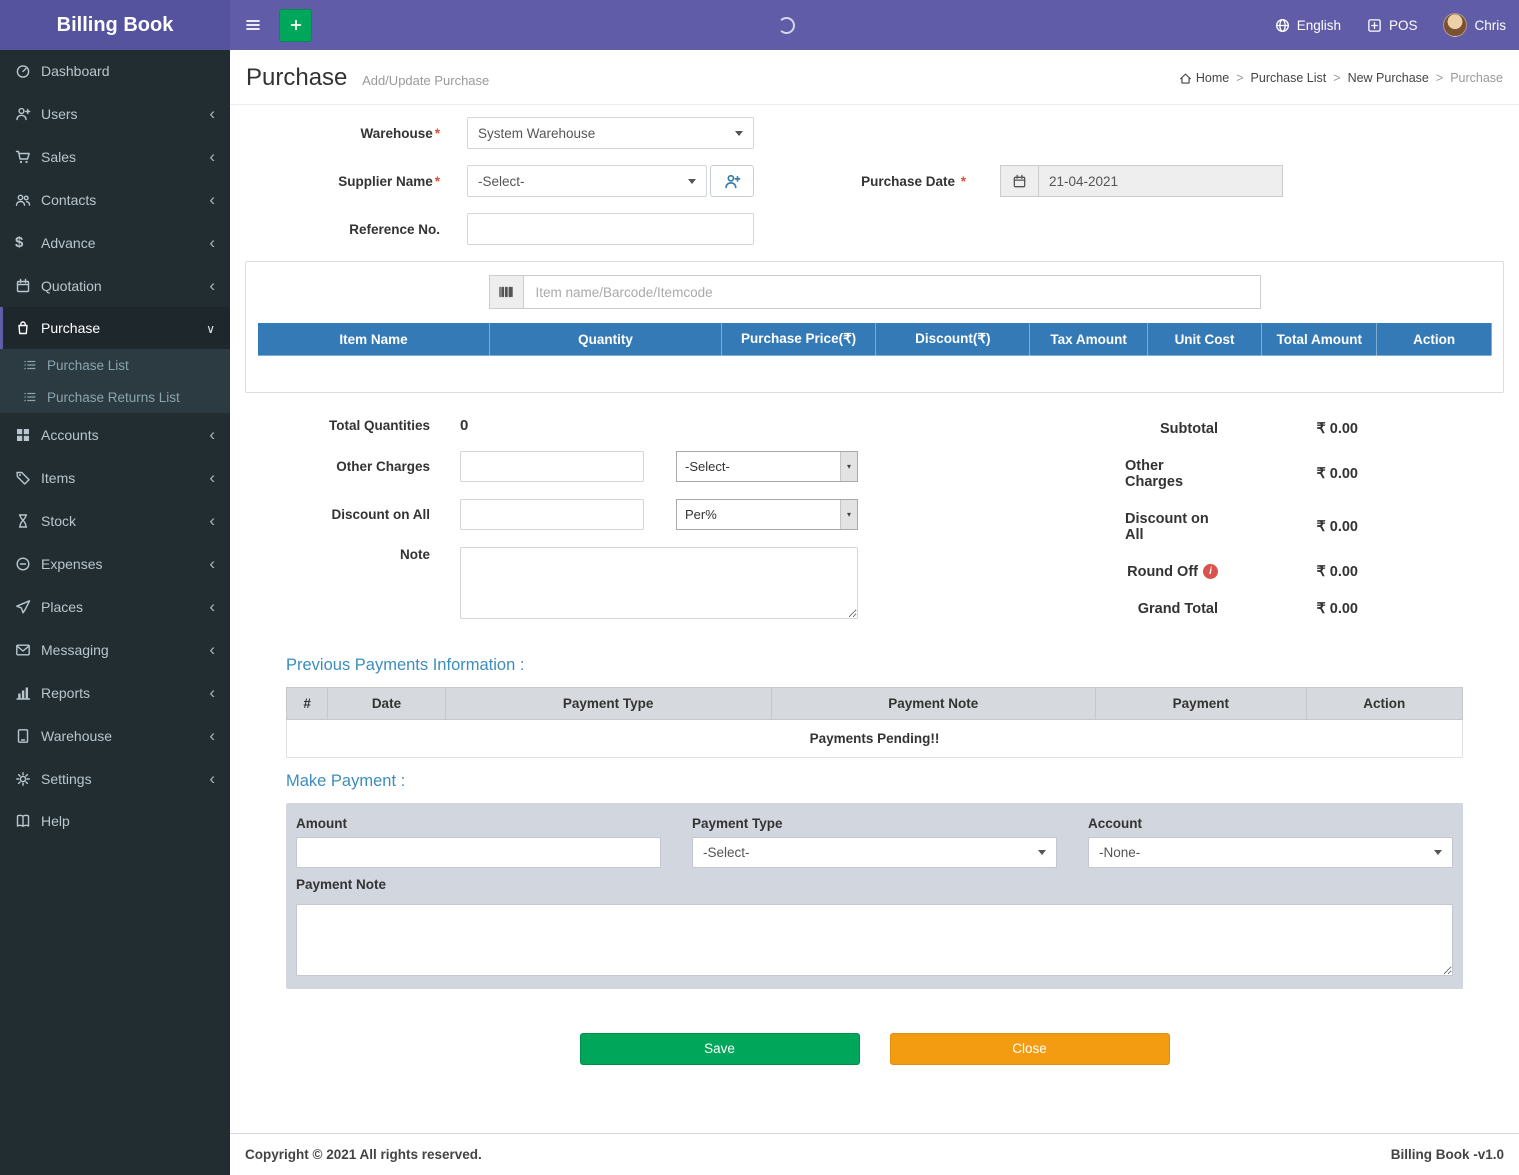 This screenshot has height=1175, width=1519. Describe the element at coordinates (1029, 1048) in the screenshot. I see `close-button: Close` at that location.